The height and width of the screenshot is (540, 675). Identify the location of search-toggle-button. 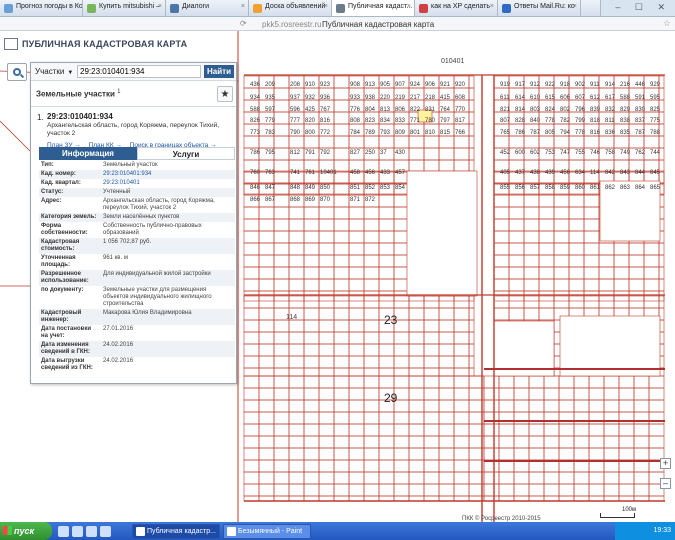
(17, 72).